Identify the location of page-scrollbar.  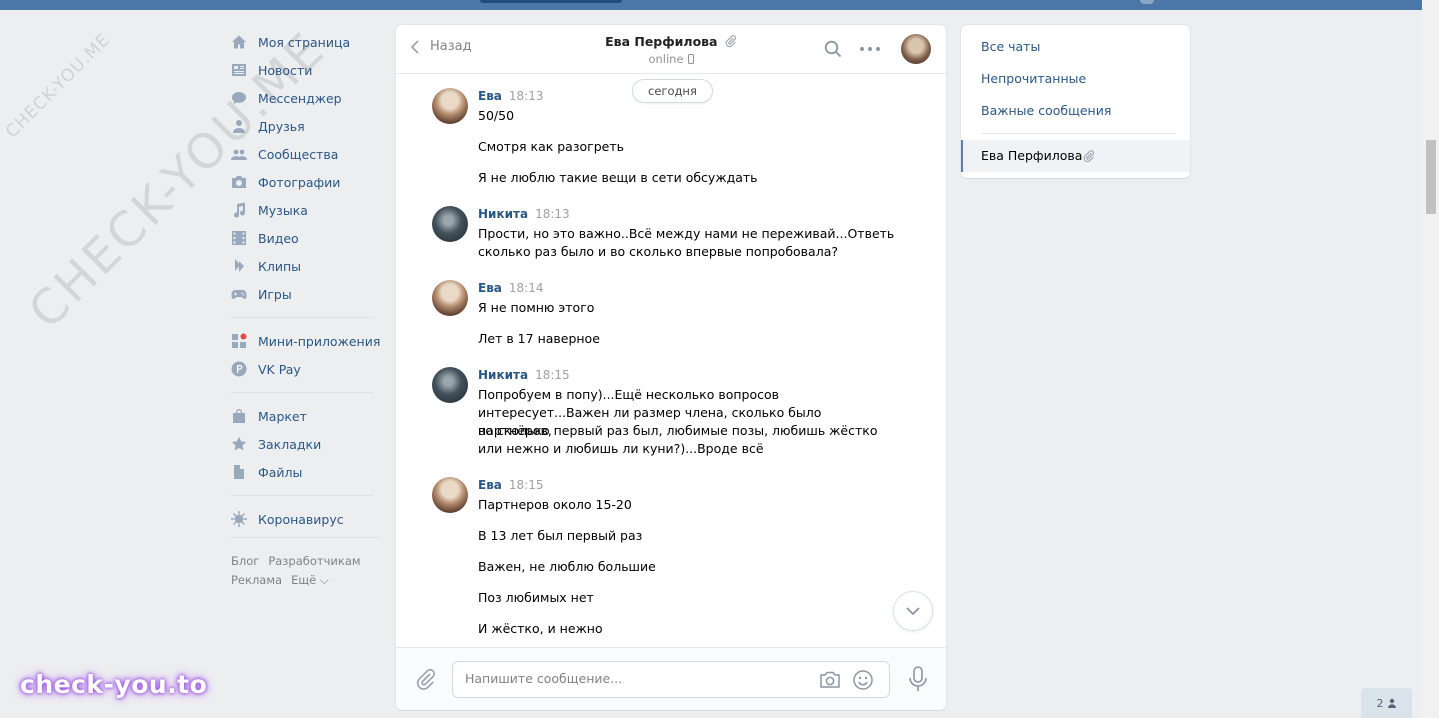
(1430, 359).